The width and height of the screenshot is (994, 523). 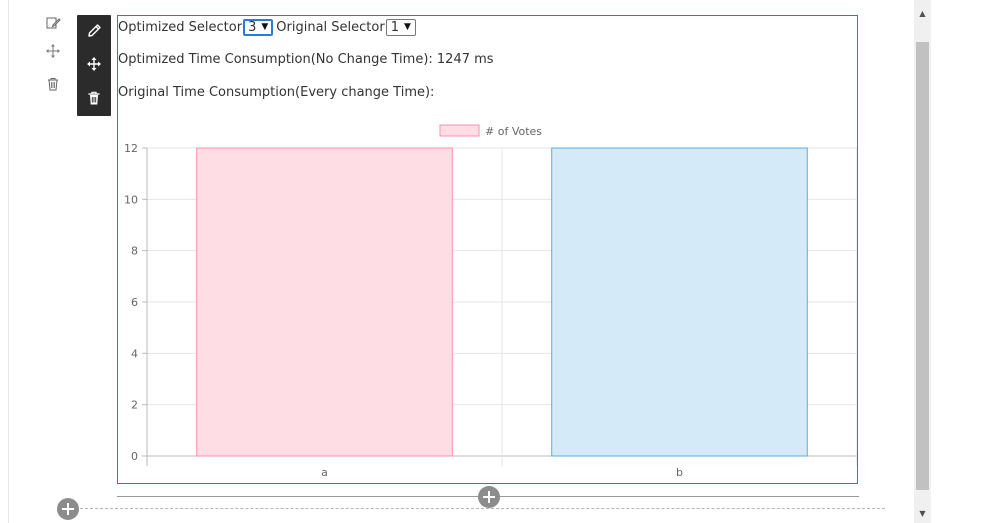 What do you see at coordinates (679, 472) in the screenshot?
I see `x-tick-label: b` at bounding box center [679, 472].